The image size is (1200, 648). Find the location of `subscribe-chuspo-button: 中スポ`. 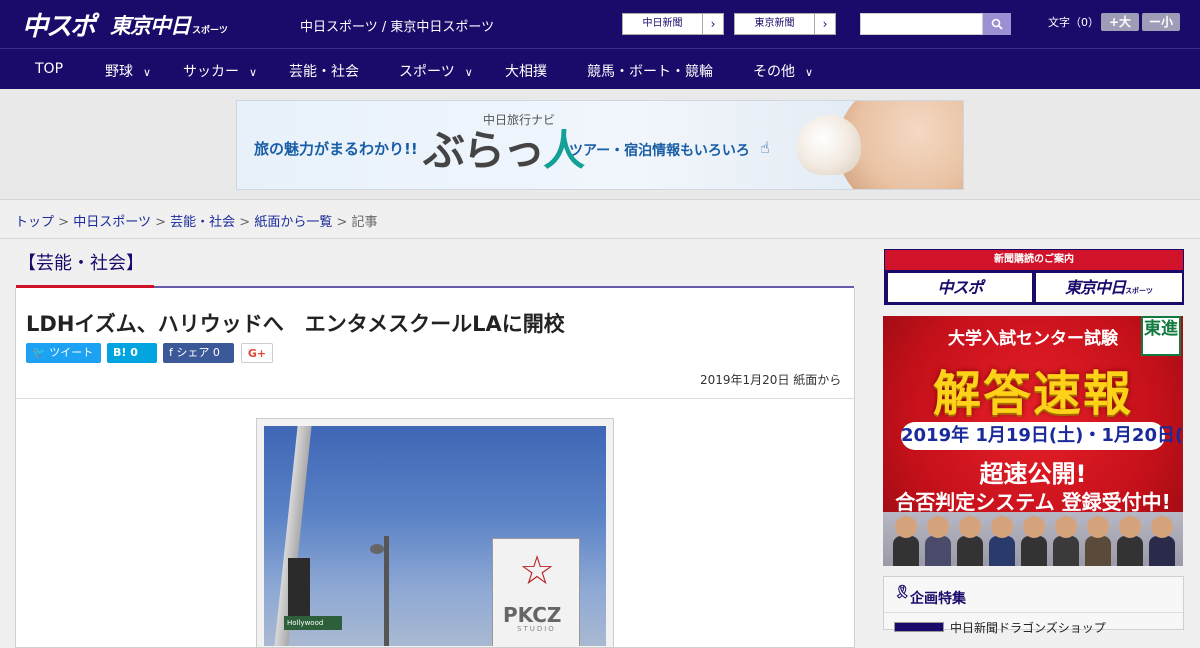

subscribe-chuspo-button: 中スポ is located at coordinates (960, 287).